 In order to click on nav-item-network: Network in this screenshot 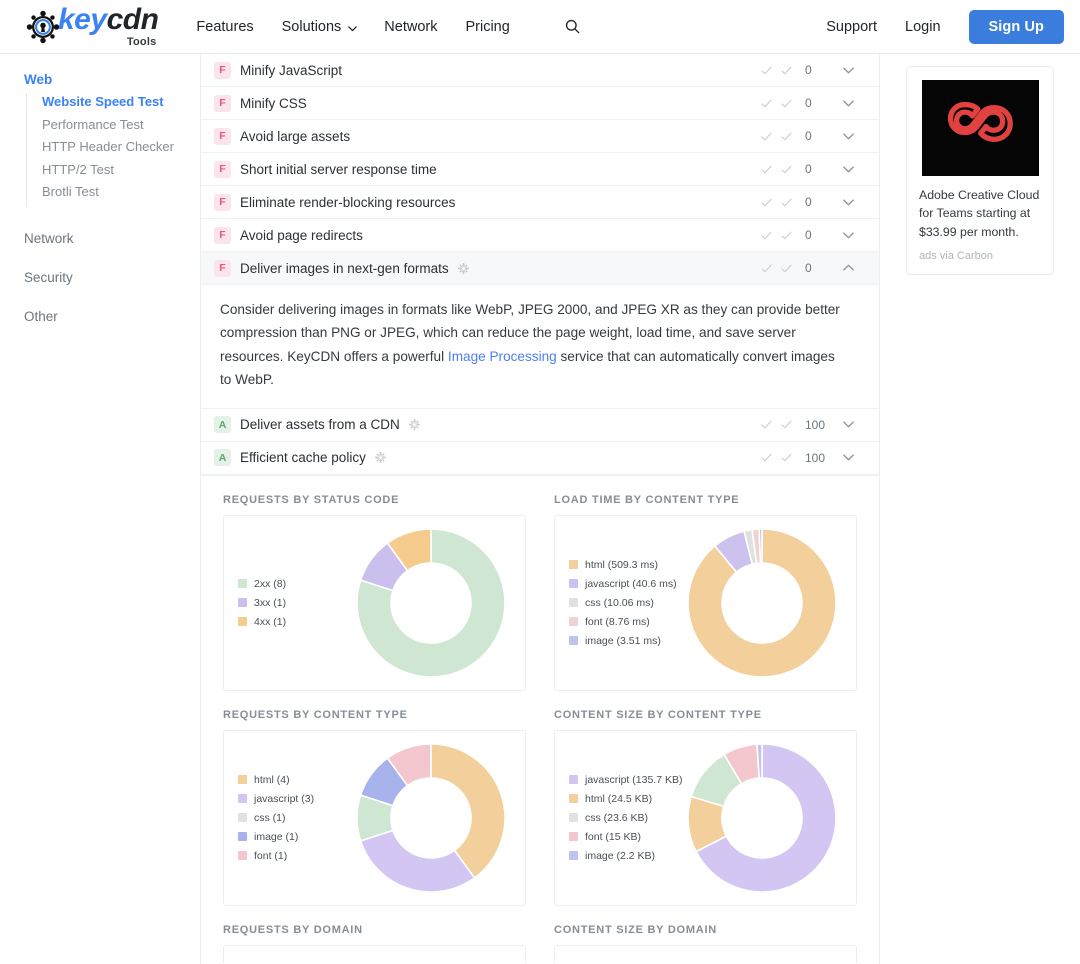, I will do `click(410, 27)`.